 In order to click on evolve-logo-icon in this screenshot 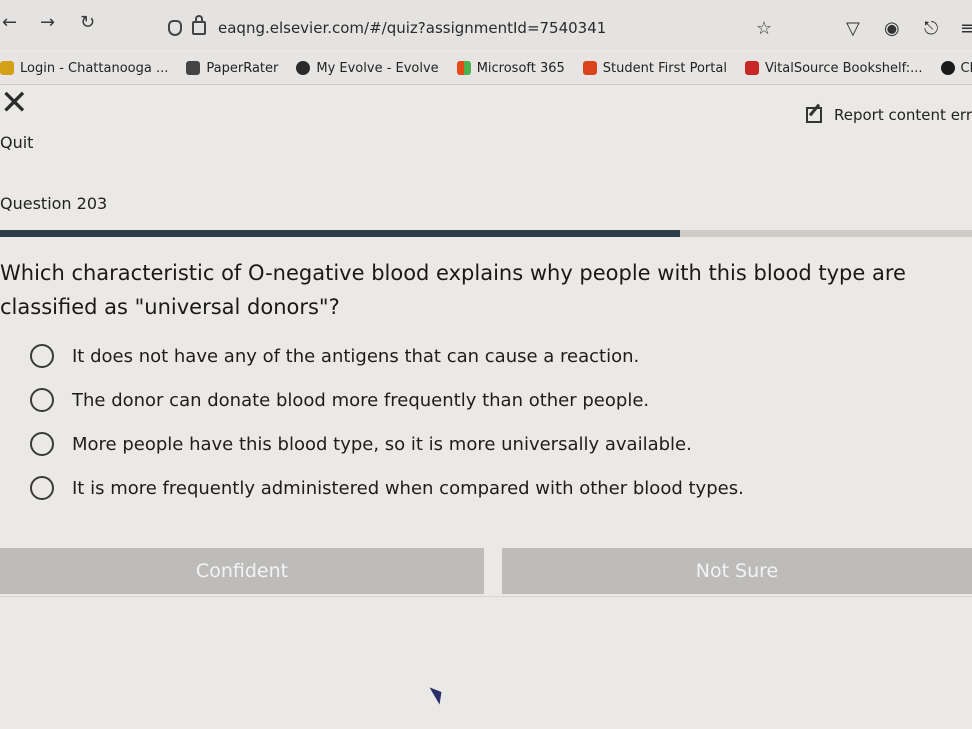, I will do `click(303, 68)`.